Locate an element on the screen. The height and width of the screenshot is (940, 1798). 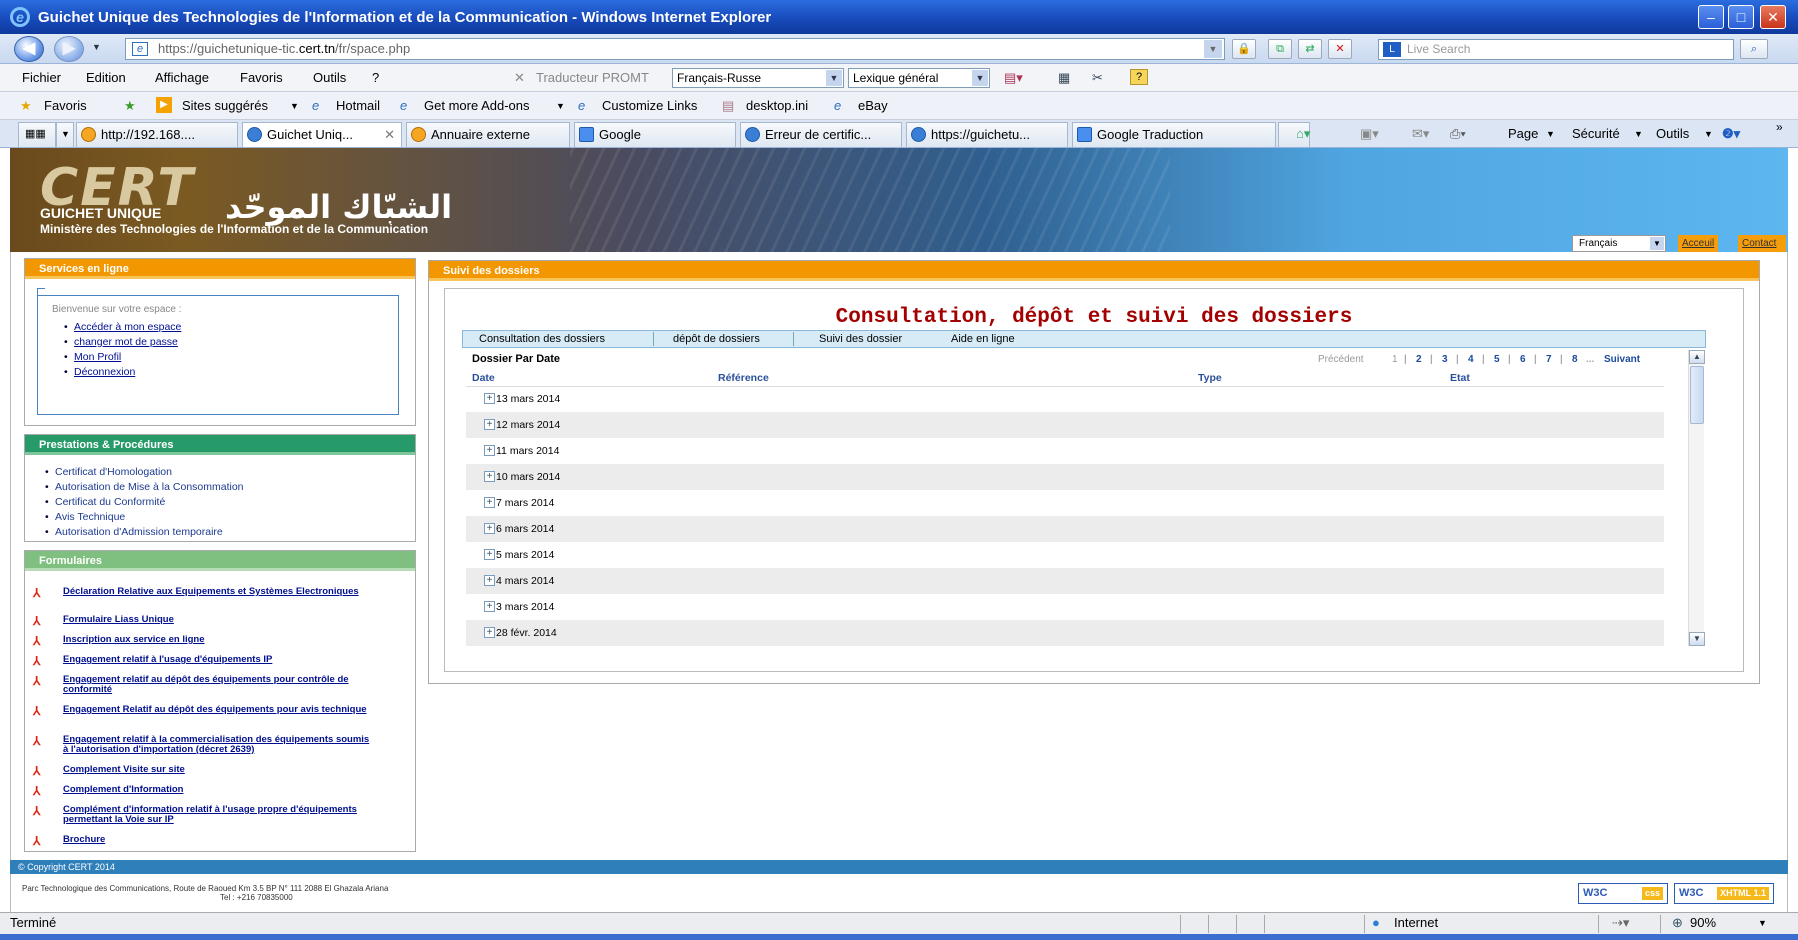
col-type: Type is located at coordinates (1210, 378).